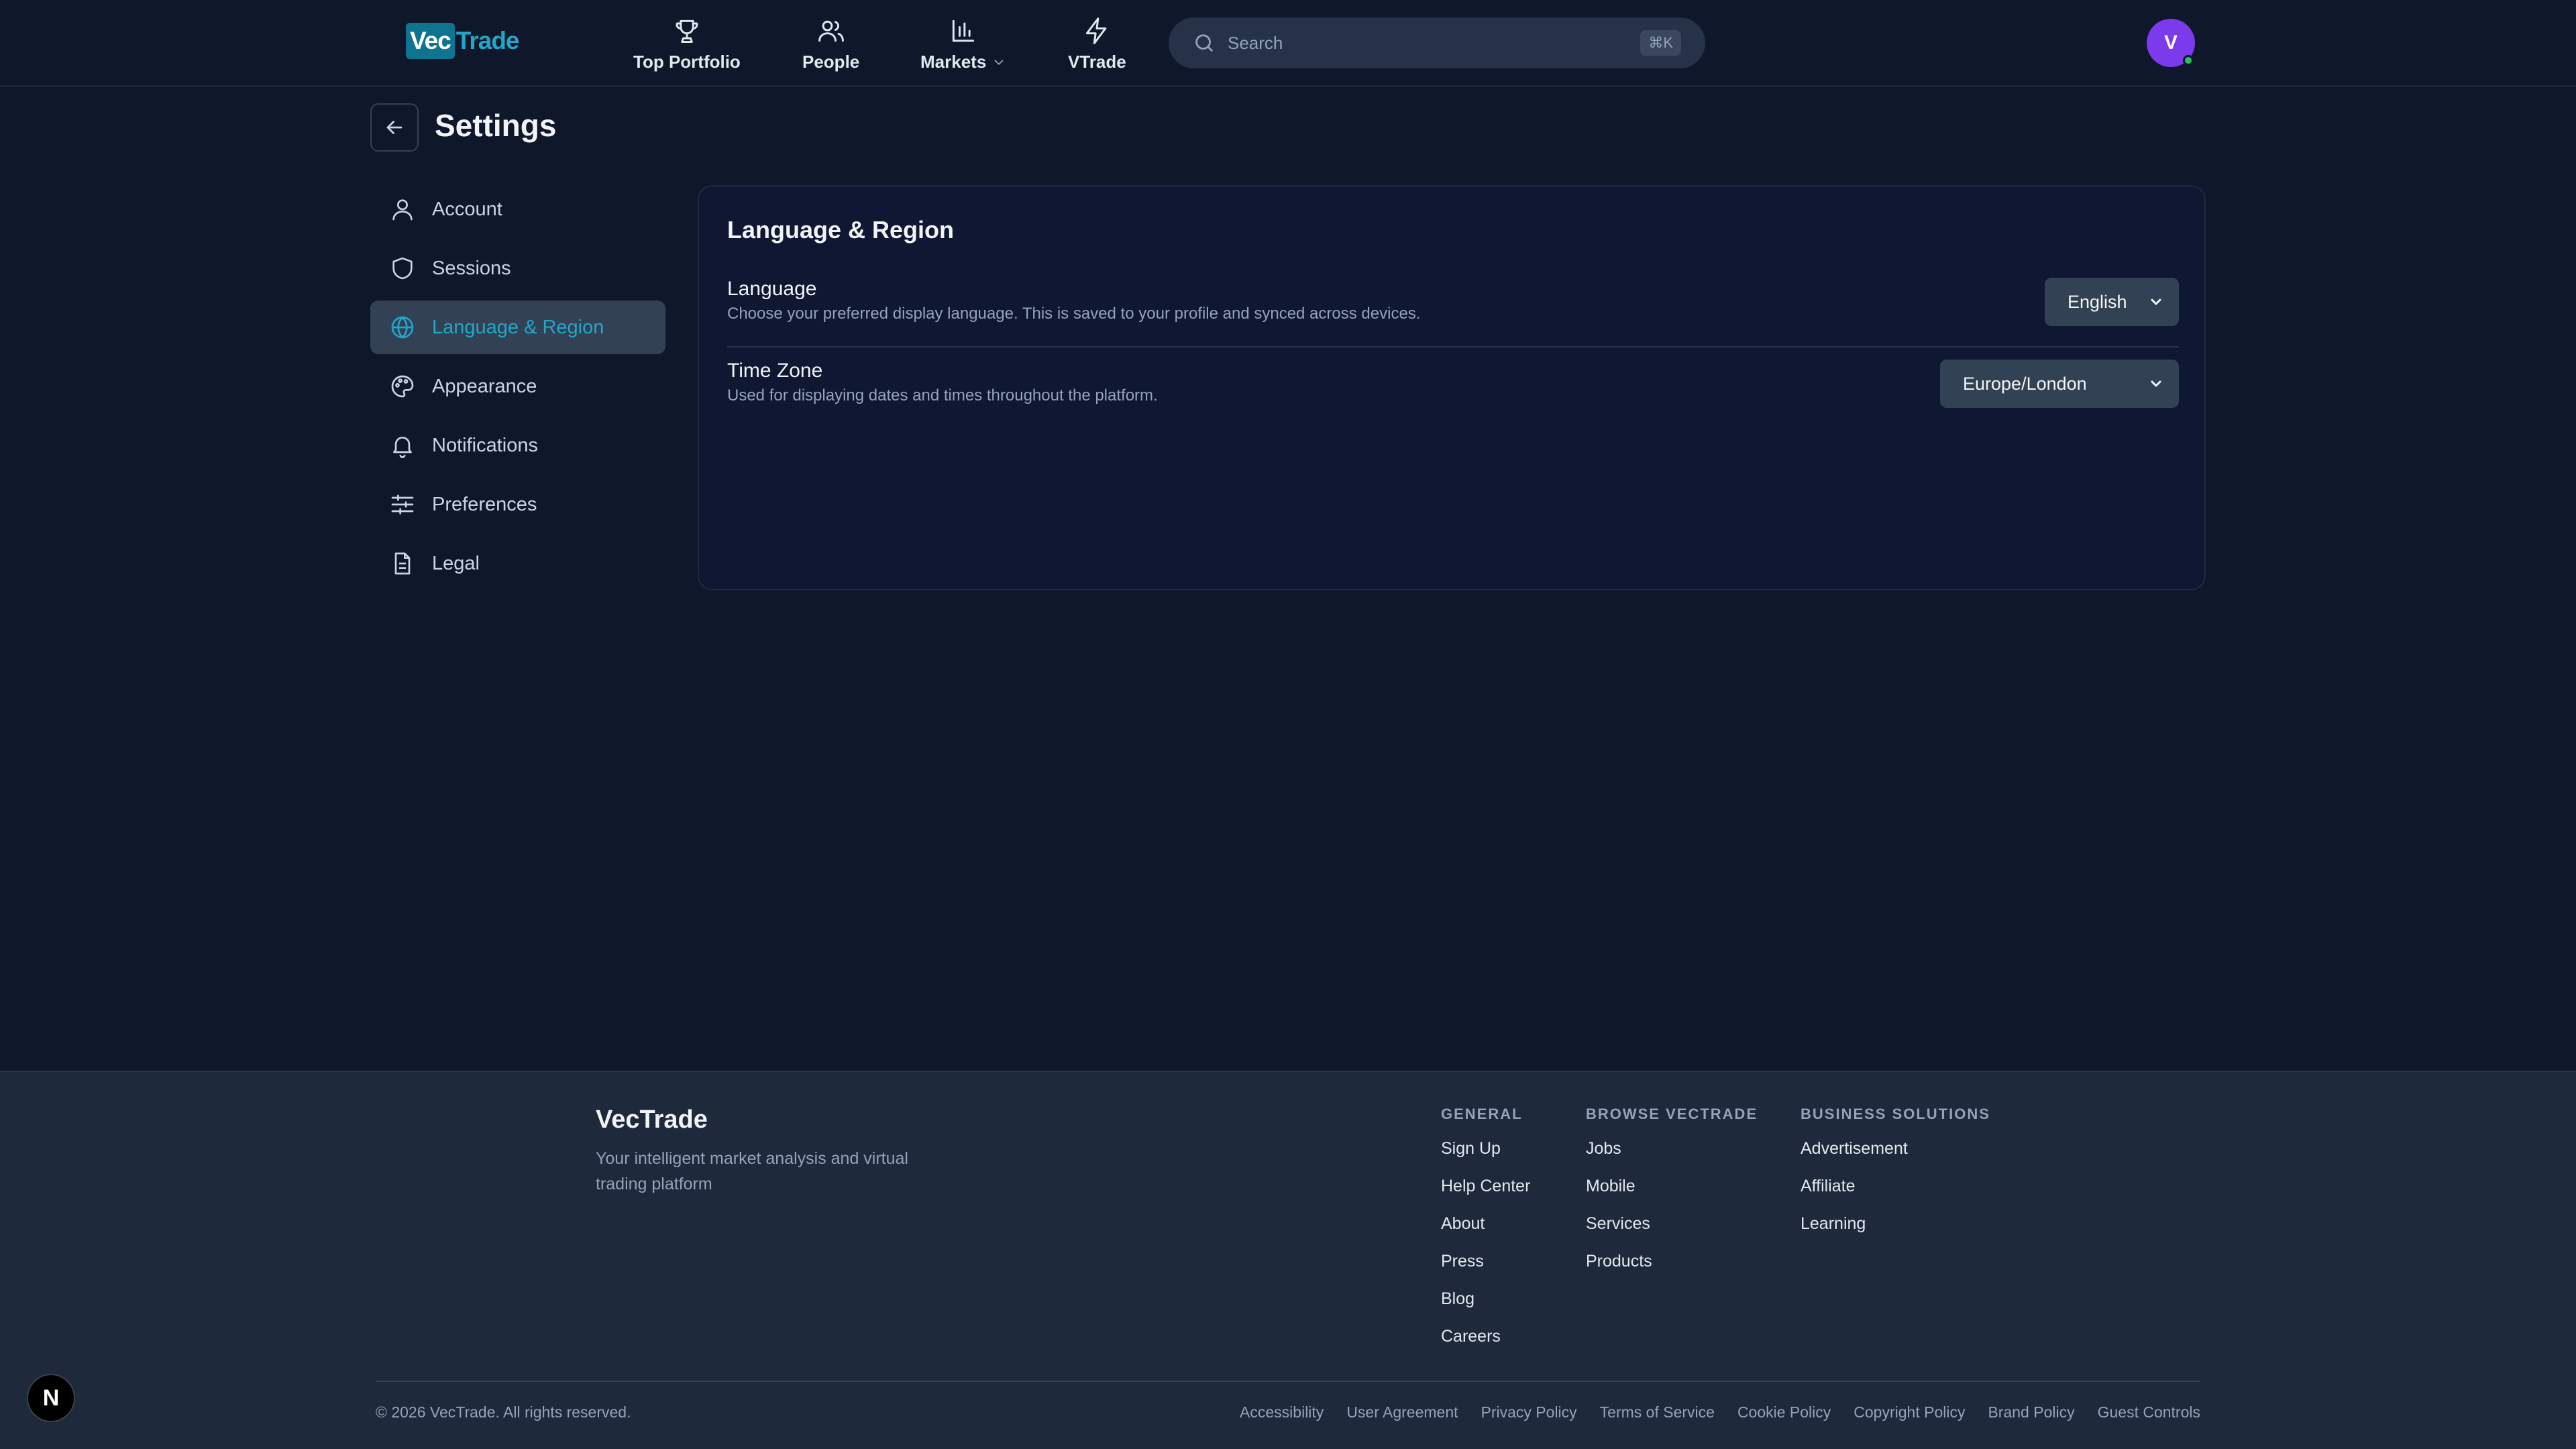 The image size is (2576, 1449). What do you see at coordinates (2097, 301) in the screenshot?
I see `language-select-value: English` at bounding box center [2097, 301].